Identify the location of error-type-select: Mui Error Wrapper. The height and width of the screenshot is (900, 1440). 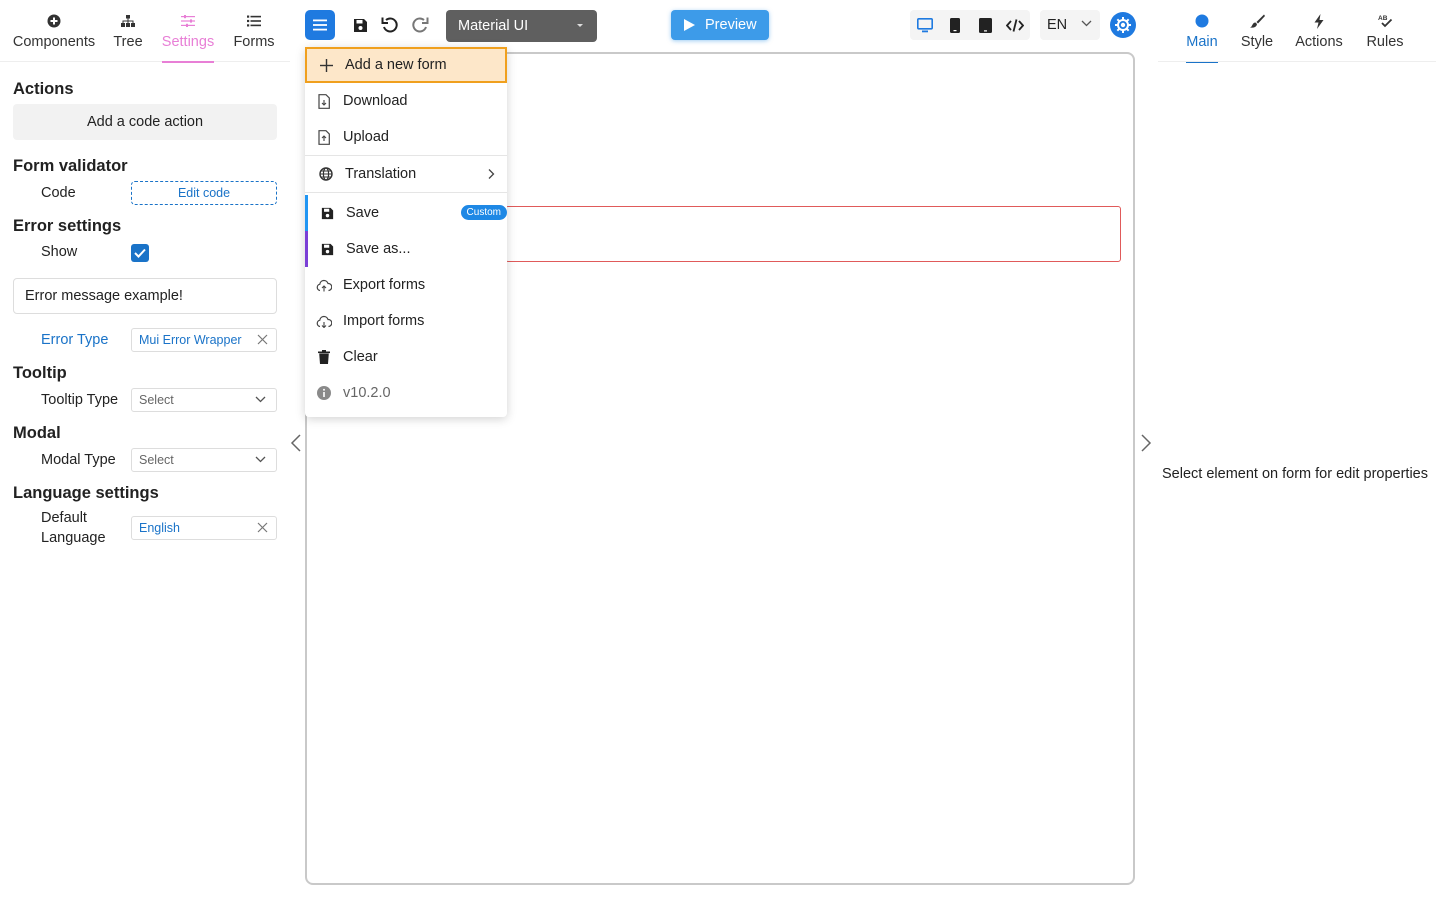
(204, 340).